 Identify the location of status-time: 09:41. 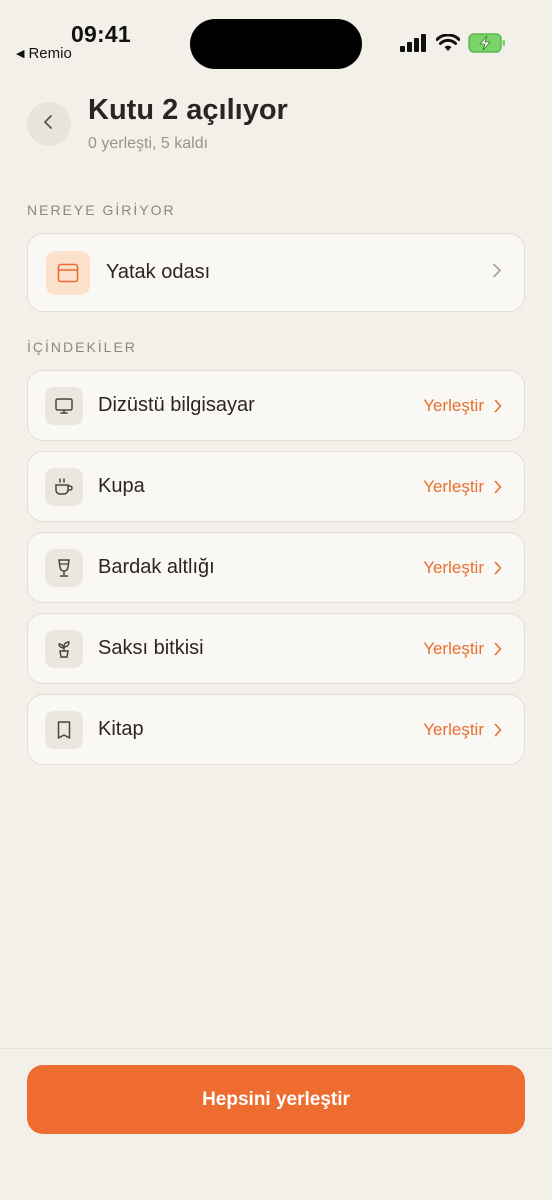
(101, 34).